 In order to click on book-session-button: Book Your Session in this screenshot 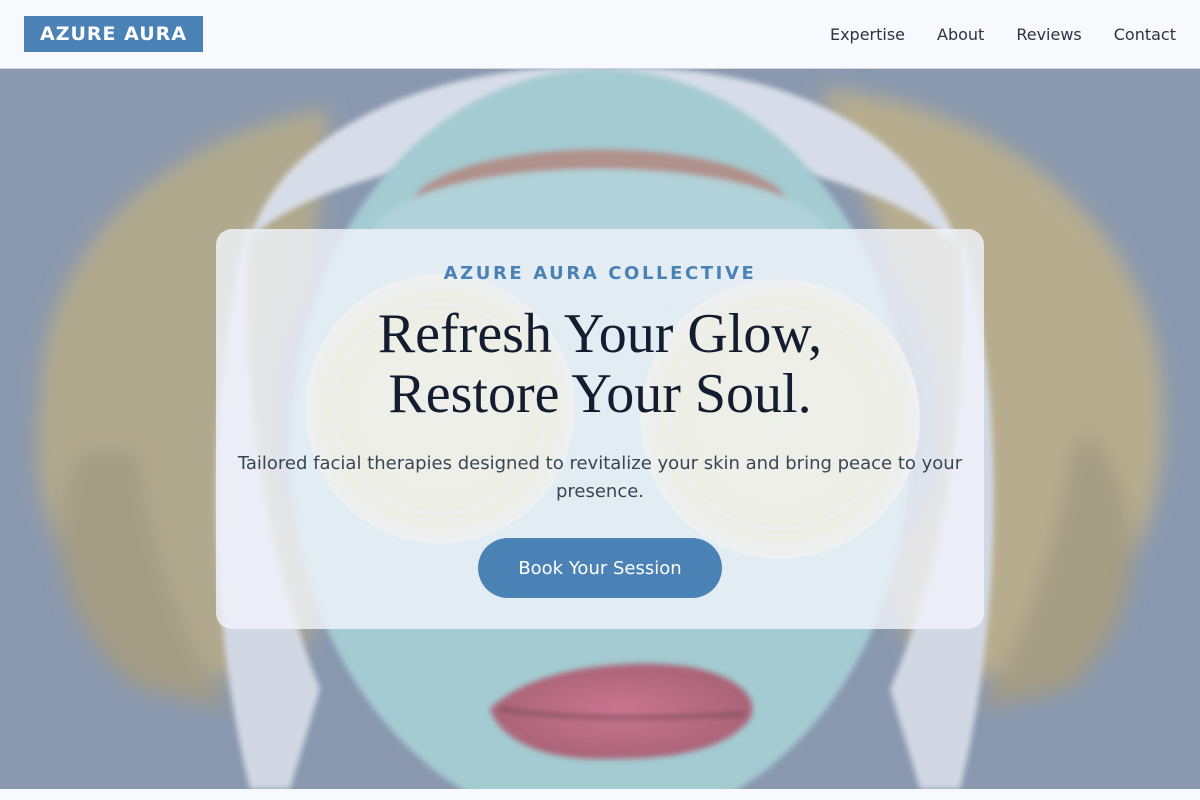, I will do `click(600, 568)`.